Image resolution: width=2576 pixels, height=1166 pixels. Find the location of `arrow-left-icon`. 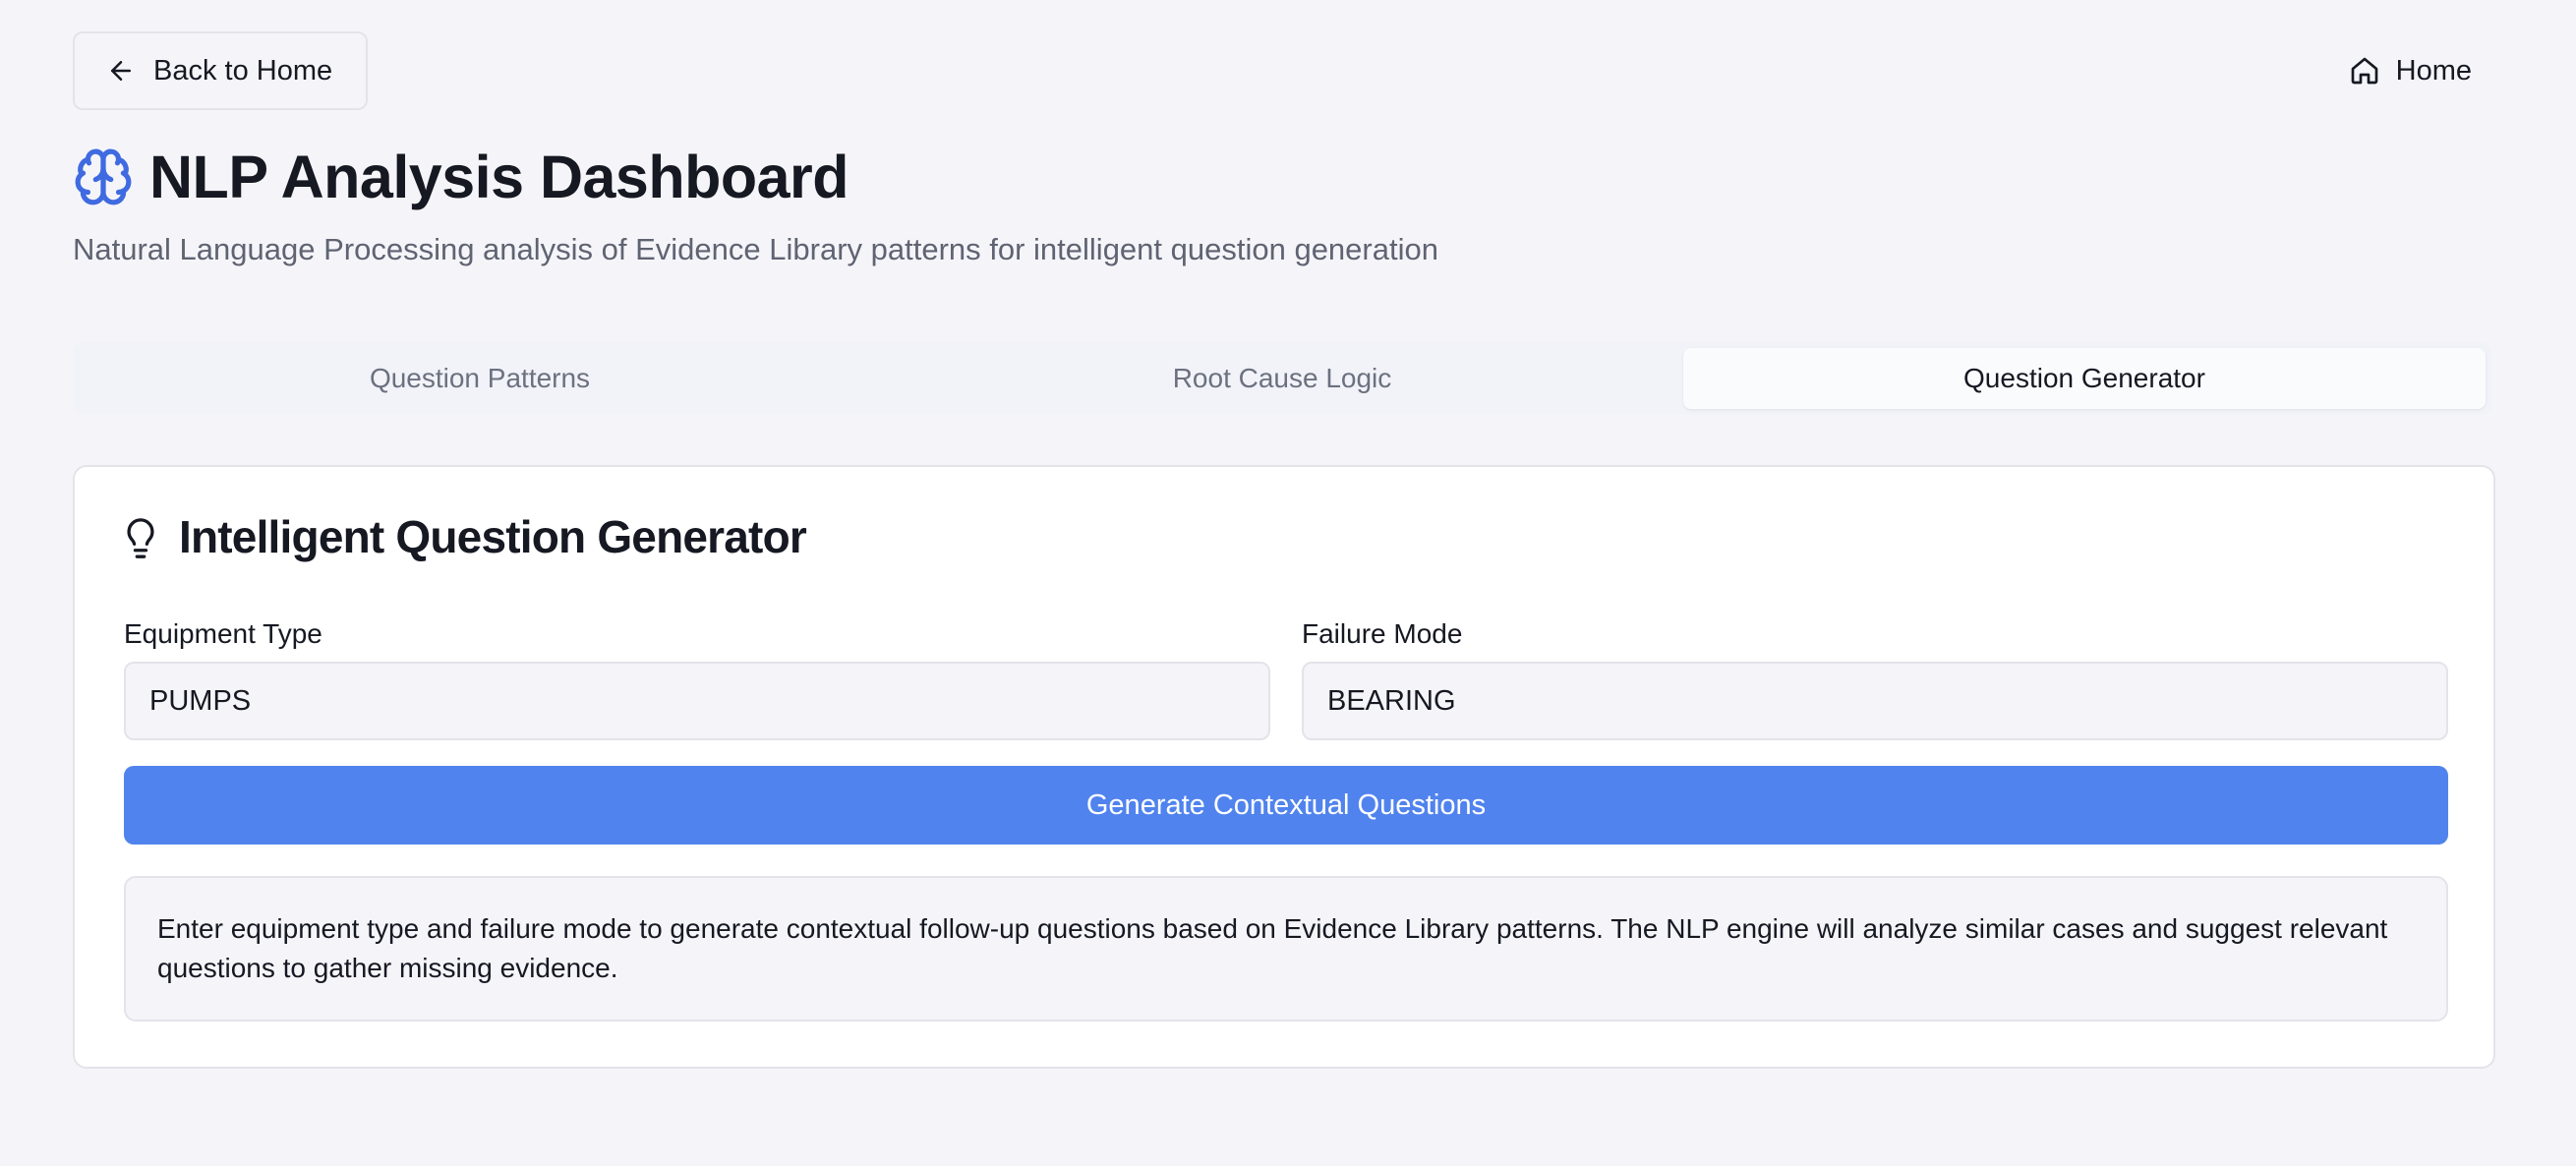

arrow-left-icon is located at coordinates (121, 71).